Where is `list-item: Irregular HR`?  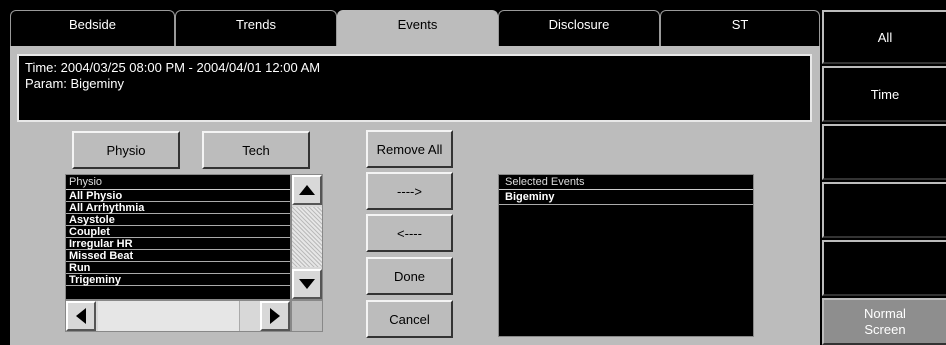 list-item: Irregular HR is located at coordinates (178, 244).